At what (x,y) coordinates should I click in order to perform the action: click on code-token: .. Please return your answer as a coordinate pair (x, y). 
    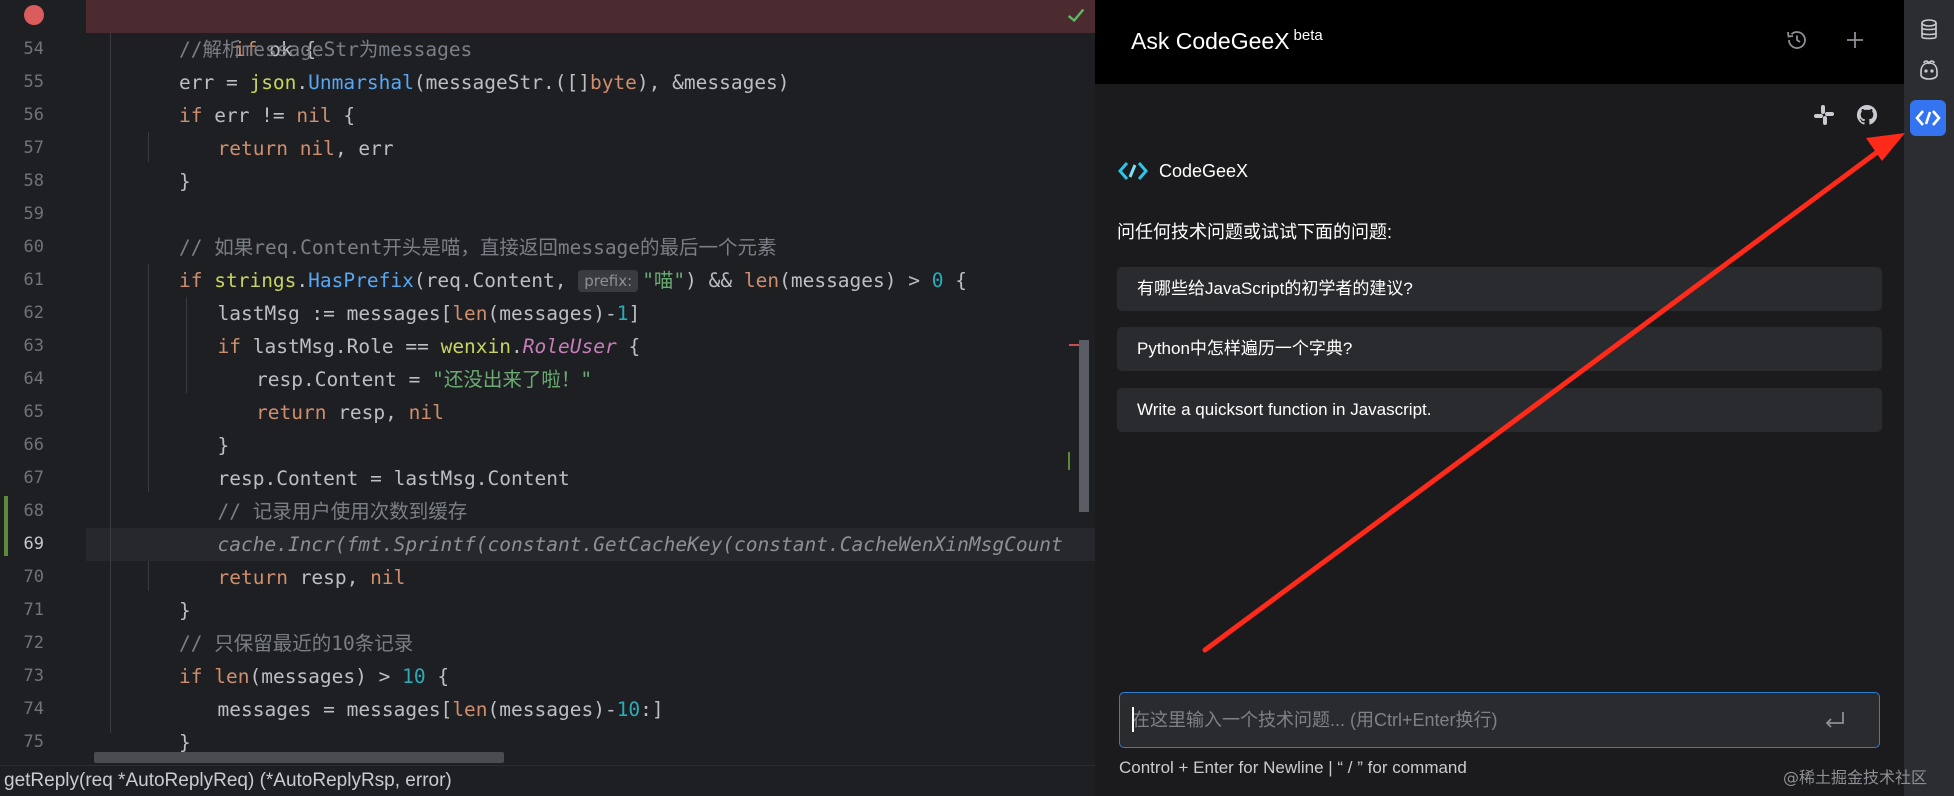
    Looking at the image, I should click on (517, 346).